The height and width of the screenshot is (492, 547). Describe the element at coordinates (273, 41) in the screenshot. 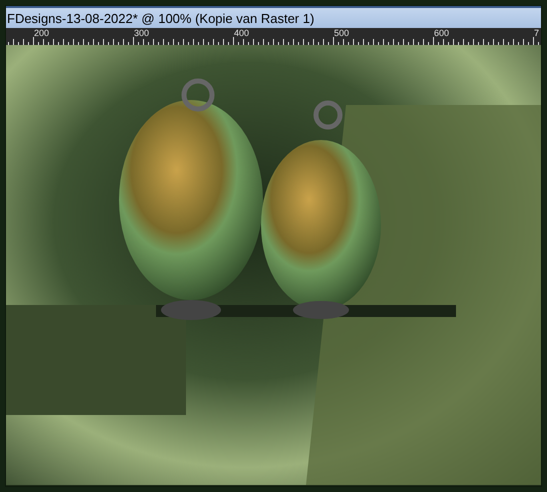

I see `ruler-ticks-icon` at that location.